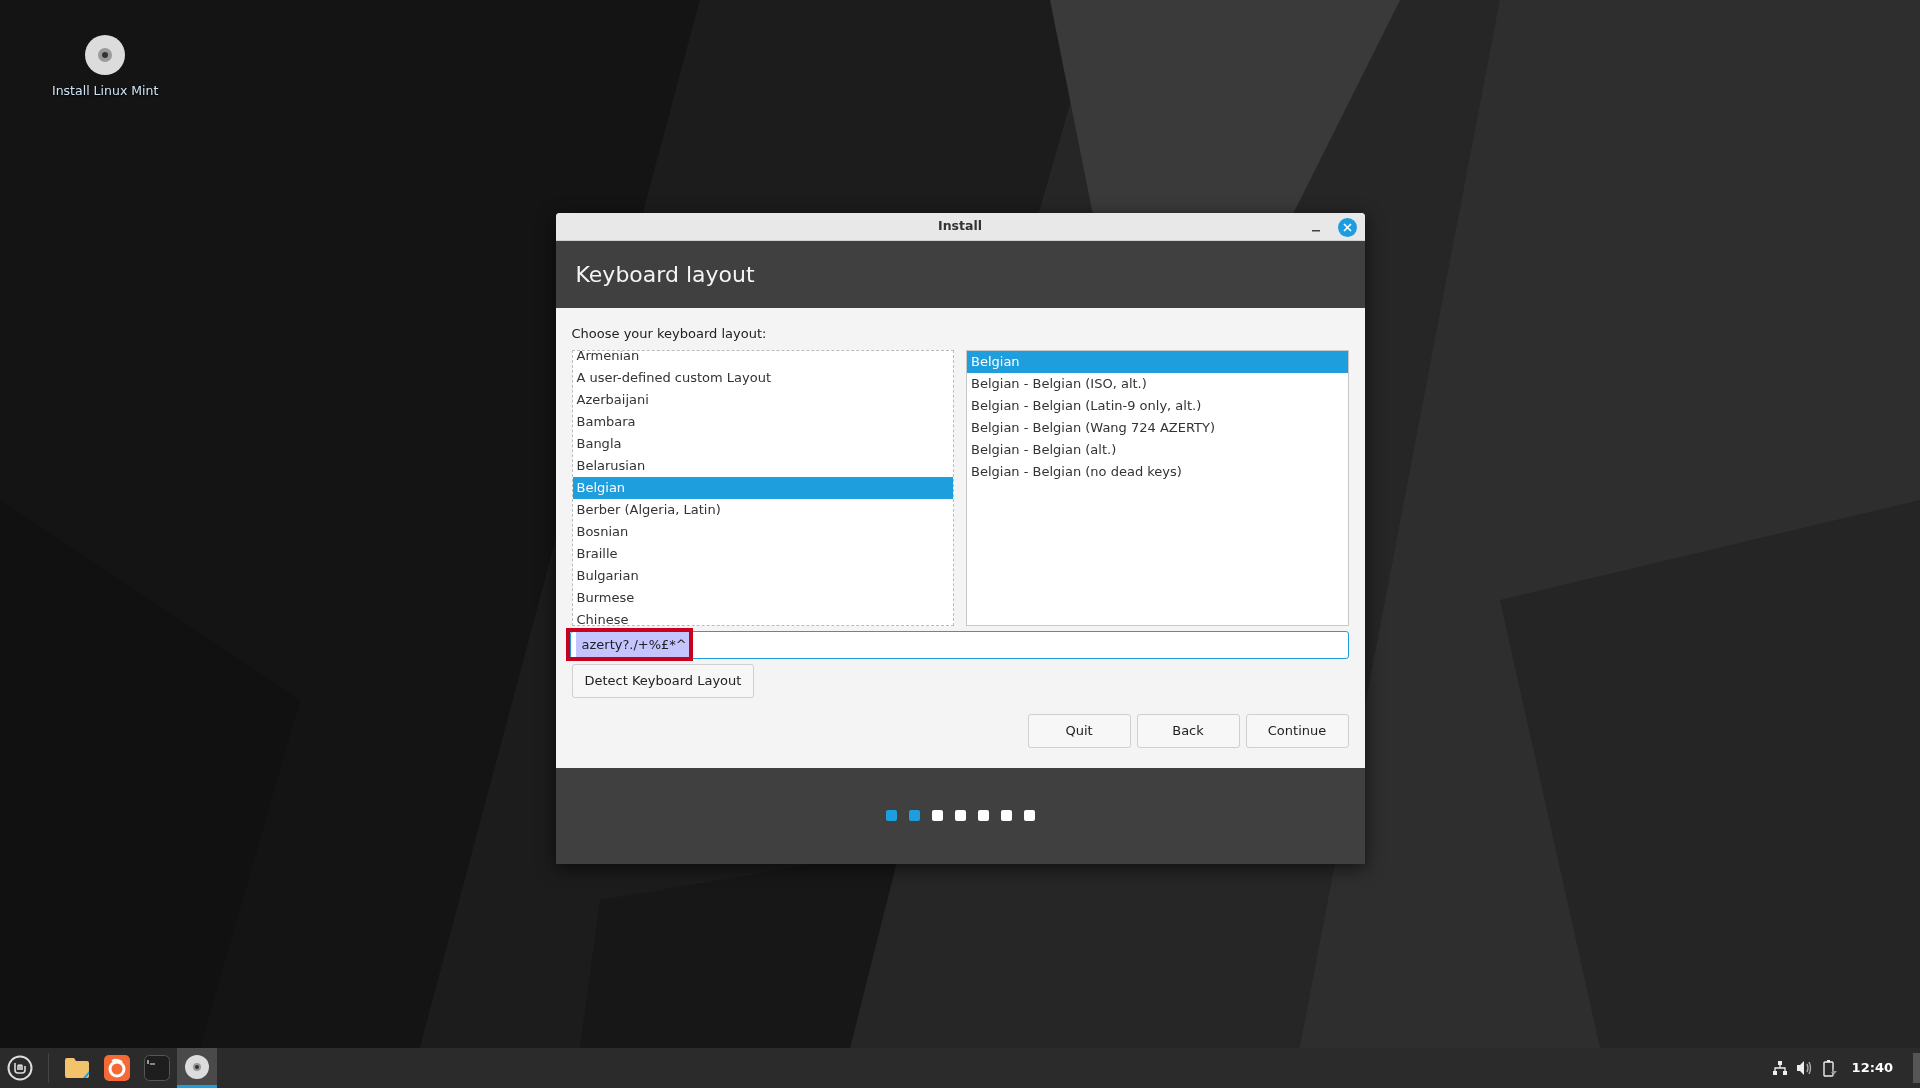 This screenshot has width=1920, height=1088. What do you see at coordinates (1157, 427) in the screenshot?
I see `list-item: Belgian - Belgian (Wang 724 AZERTY)` at bounding box center [1157, 427].